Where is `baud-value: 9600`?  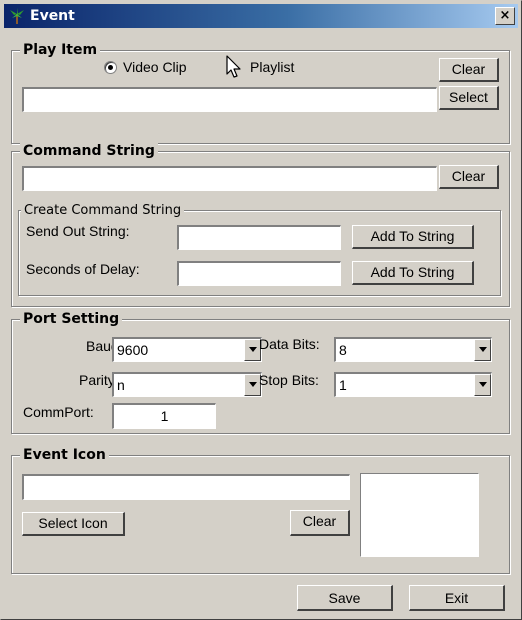
baud-value: 9600 is located at coordinates (133, 350).